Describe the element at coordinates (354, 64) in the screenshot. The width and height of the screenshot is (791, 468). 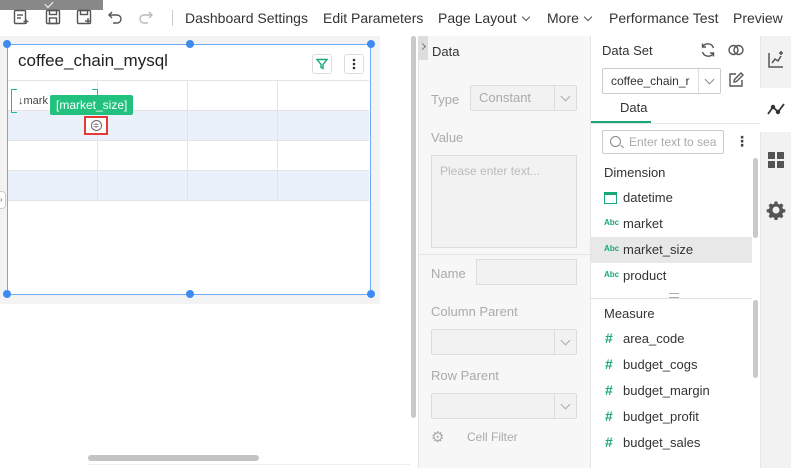
I see `more-icon` at that location.